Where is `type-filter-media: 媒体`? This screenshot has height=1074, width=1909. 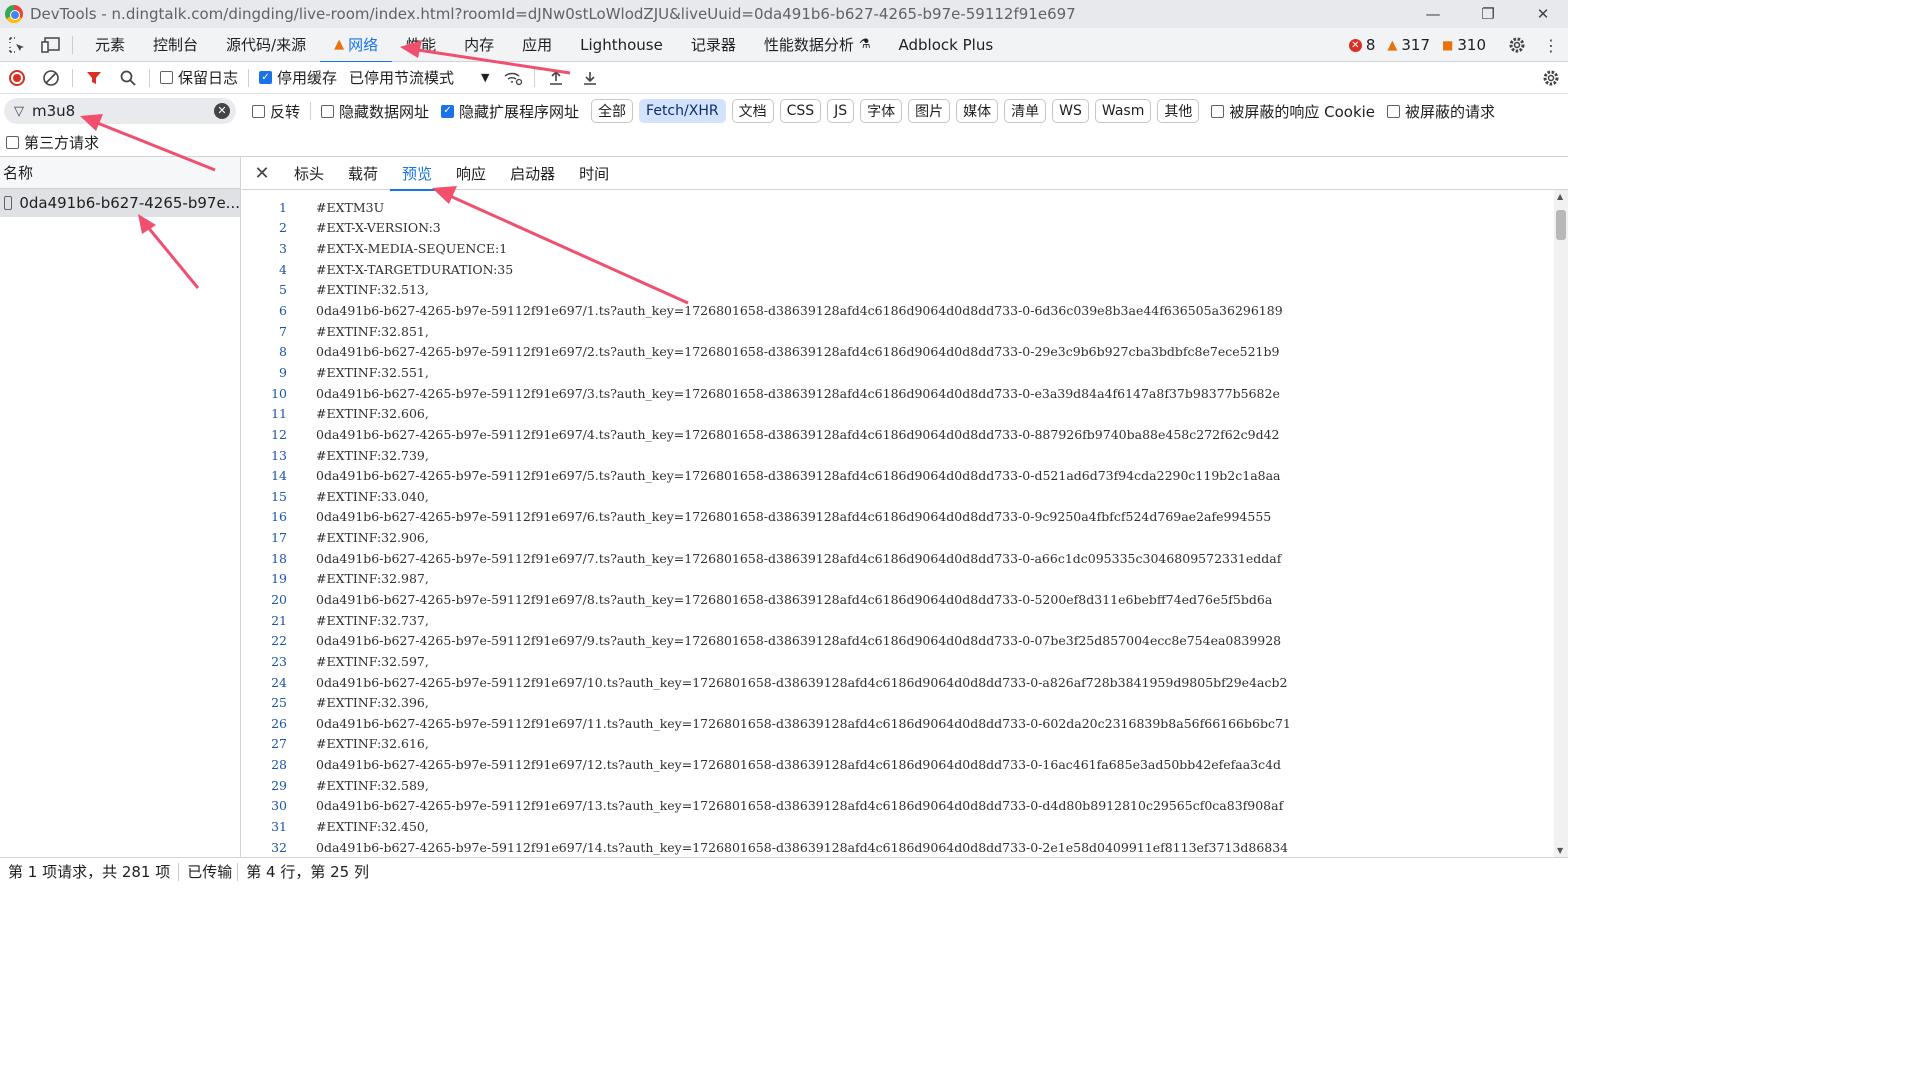 type-filter-media: 媒体 is located at coordinates (977, 111).